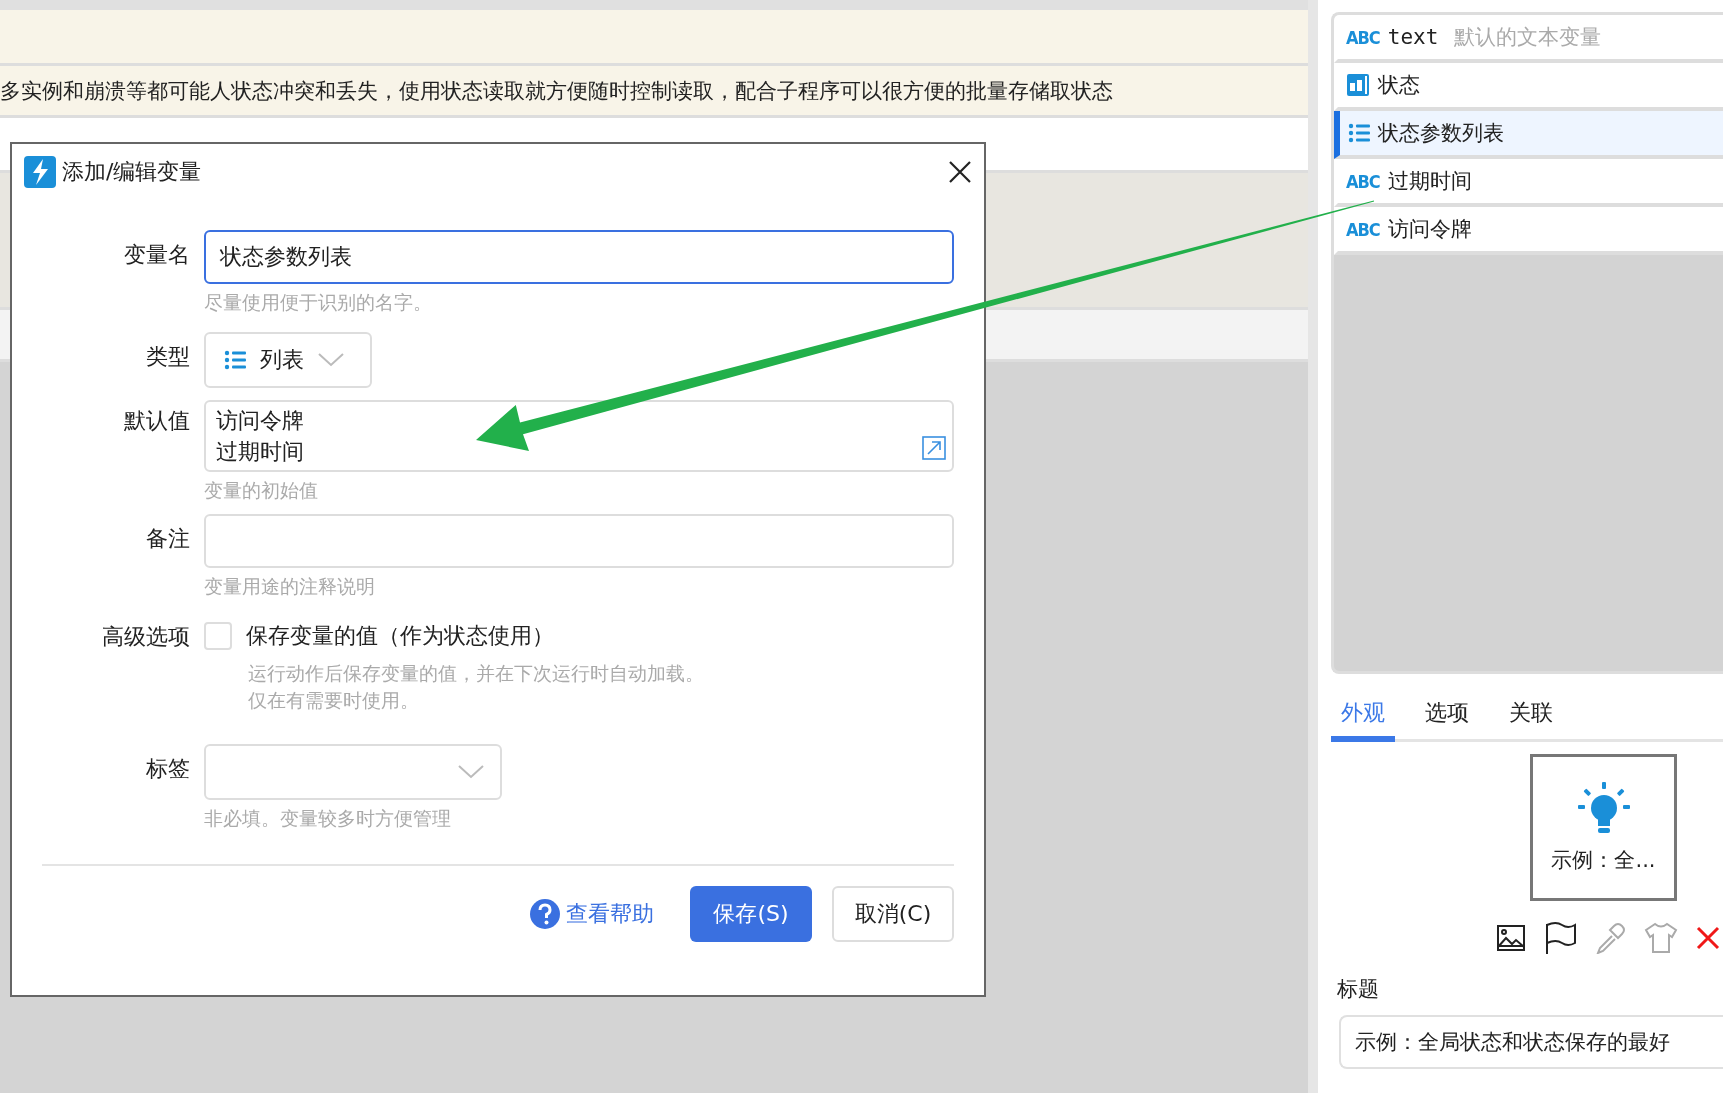 Image resolution: width=1723 pixels, height=1093 pixels. I want to click on lightbulb-icon, so click(1603, 807).